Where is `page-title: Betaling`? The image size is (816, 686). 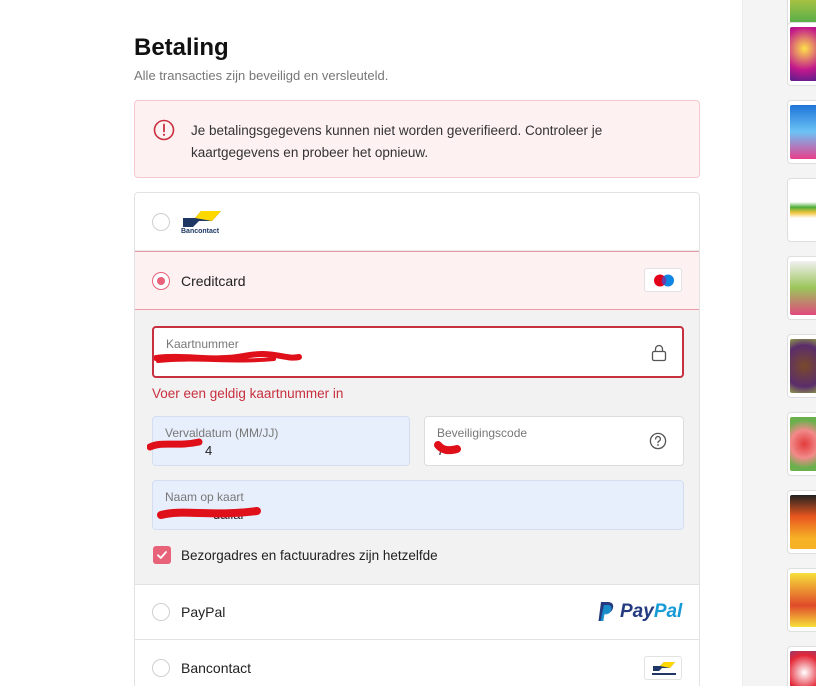
page-title: Betaling is located at coordinates (181, 47).